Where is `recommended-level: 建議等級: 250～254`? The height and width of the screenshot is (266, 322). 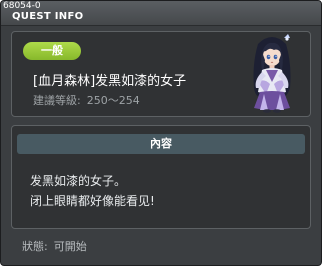 recommended-level: 建議等級: 250～254 is located at coordinates (89, 100).